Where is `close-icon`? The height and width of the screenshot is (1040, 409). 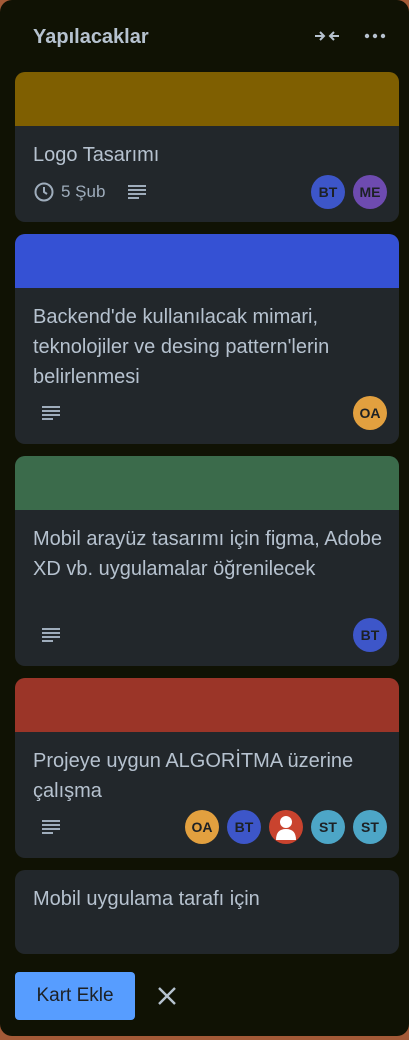
close-icon is located at coordinates (167, 996).